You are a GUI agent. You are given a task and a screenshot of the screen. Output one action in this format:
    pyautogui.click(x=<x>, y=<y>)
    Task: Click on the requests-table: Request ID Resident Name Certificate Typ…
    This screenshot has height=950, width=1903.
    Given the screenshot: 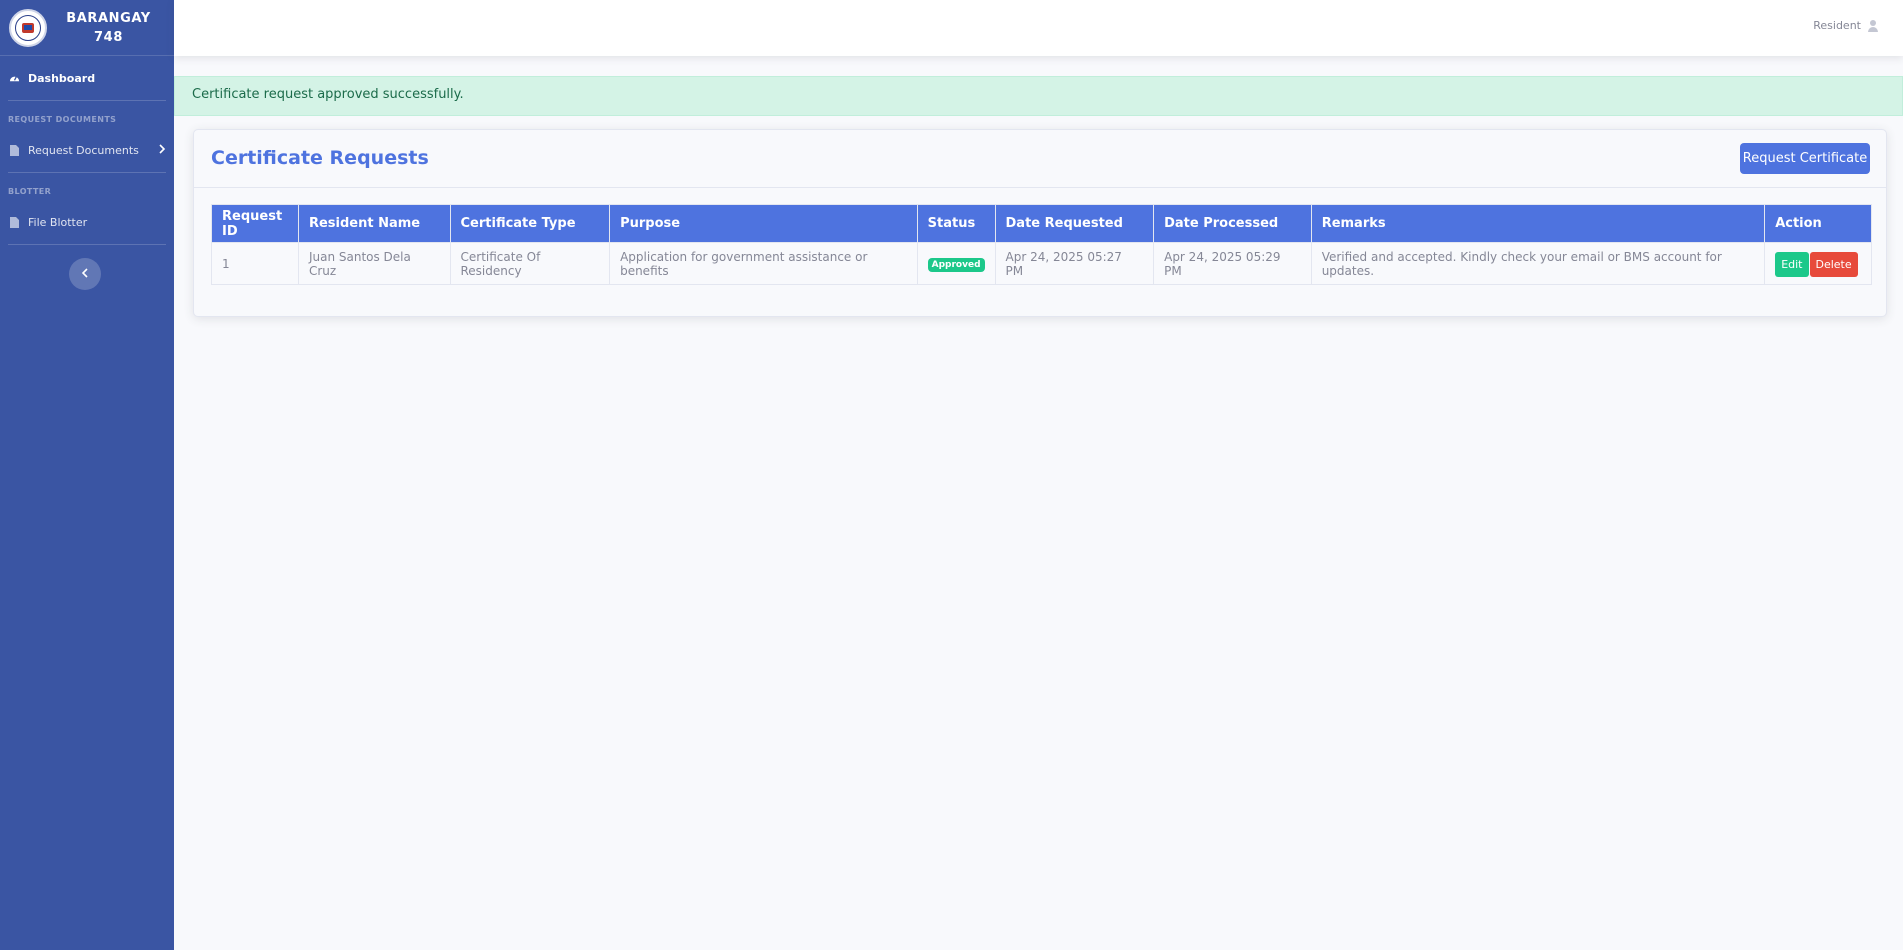 What is the action you would take?
    pyautogui.click(x=1041, y=244)
    